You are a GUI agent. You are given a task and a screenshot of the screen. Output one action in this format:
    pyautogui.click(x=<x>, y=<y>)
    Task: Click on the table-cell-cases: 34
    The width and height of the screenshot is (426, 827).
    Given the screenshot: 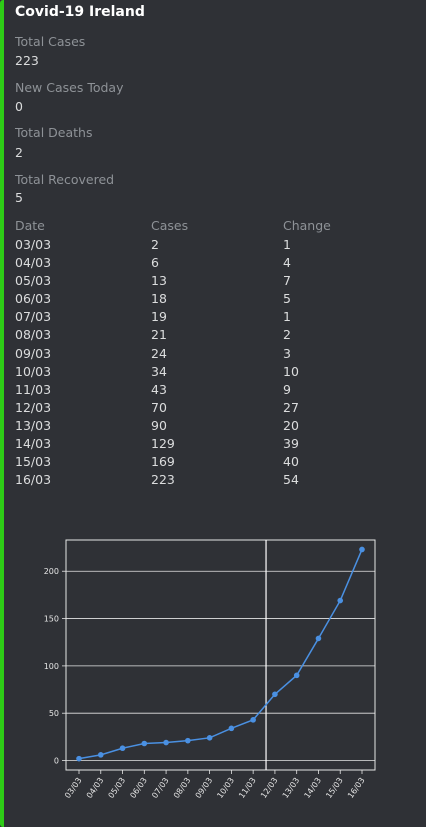 What is the action you would take?
    pyautogui.click(x=159, y=371)
    